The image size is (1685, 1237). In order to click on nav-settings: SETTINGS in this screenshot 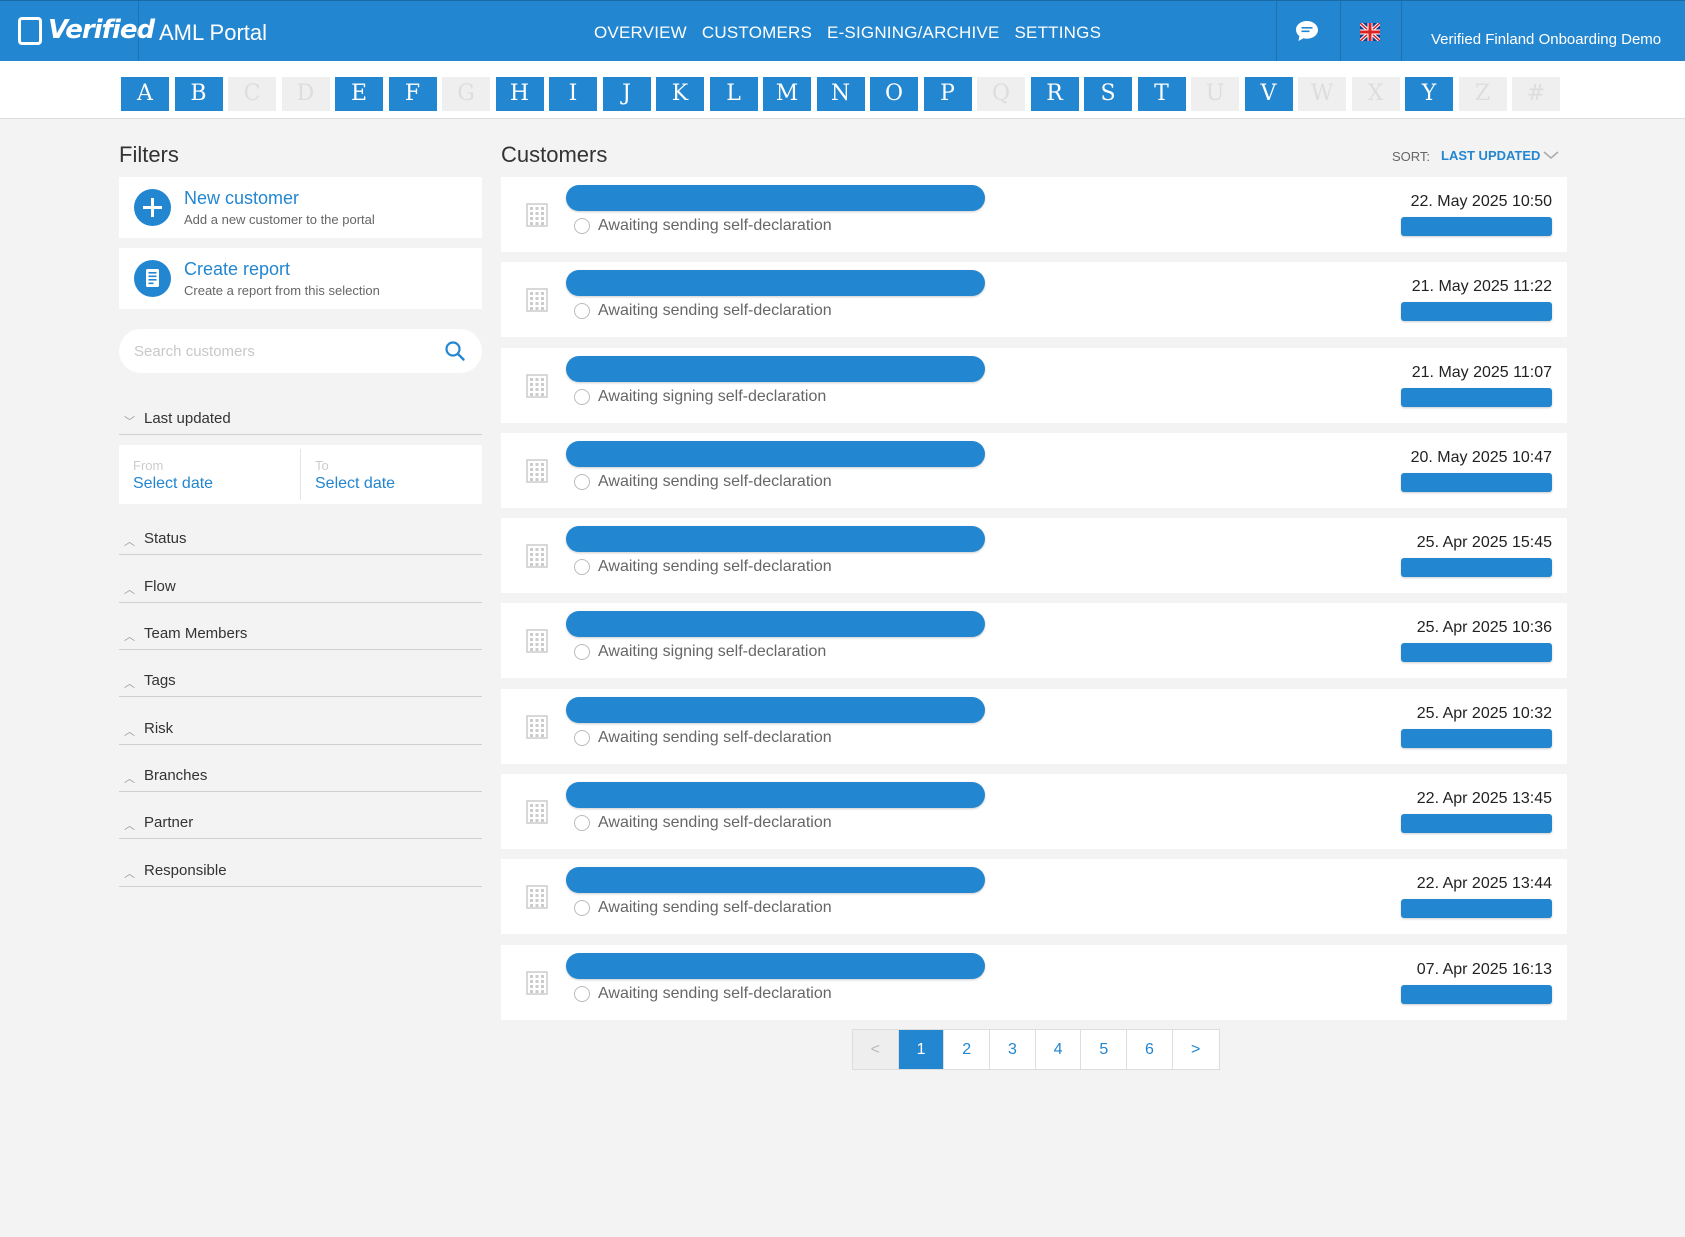, I will do `click(1058, 33)`.